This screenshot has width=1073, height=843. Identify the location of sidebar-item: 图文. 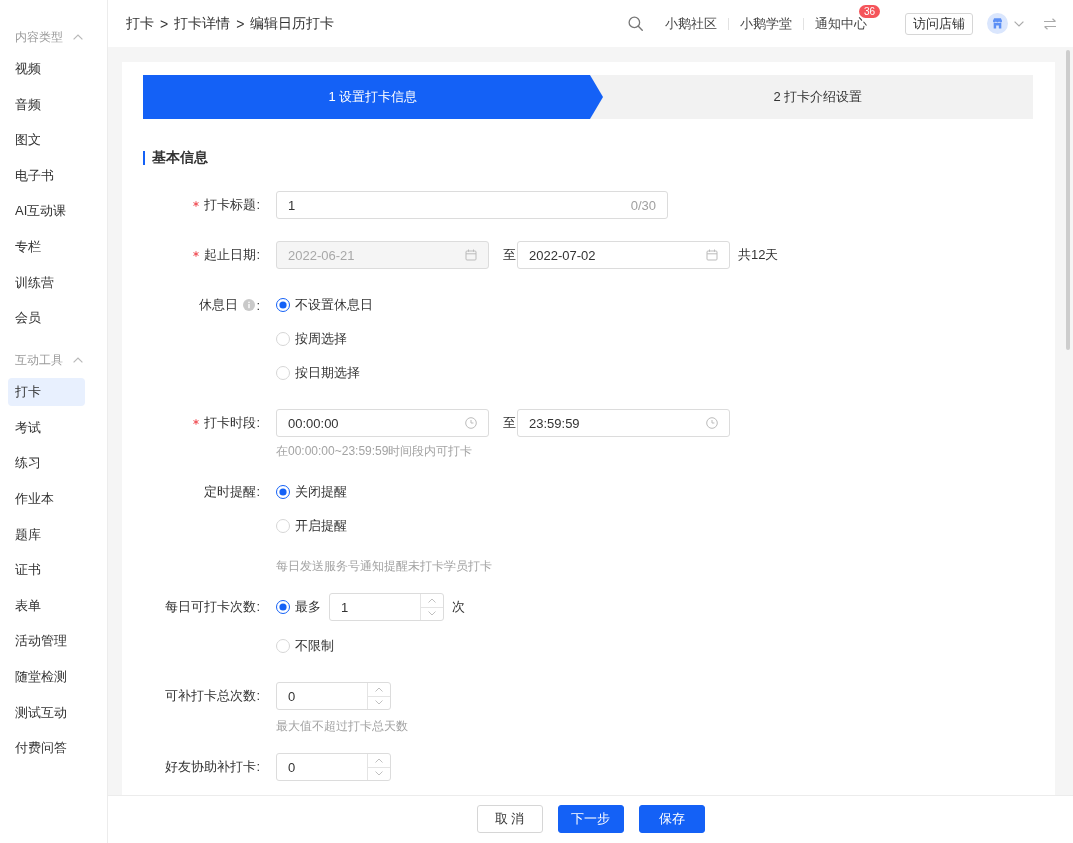
(46, 140).